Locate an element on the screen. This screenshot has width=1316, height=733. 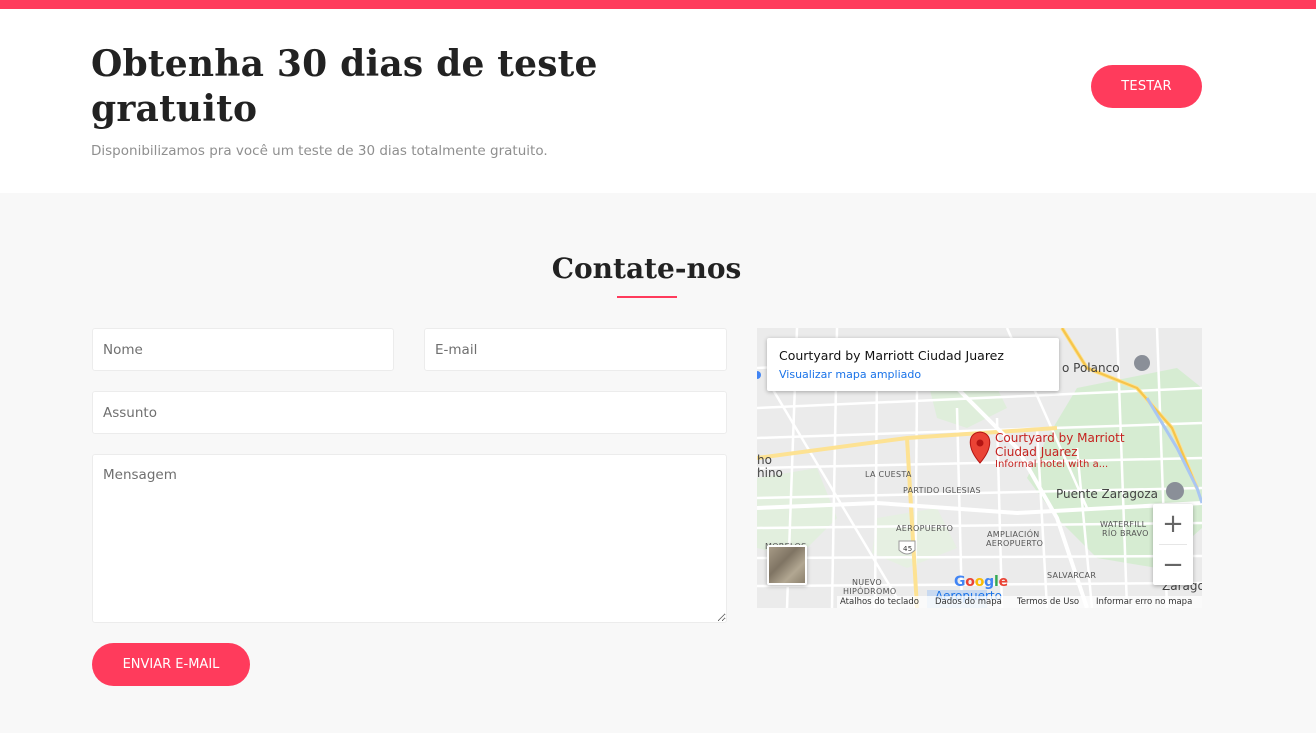
poi-name-line2: Ciudad Juarez is located at coordinates (1036, 452).